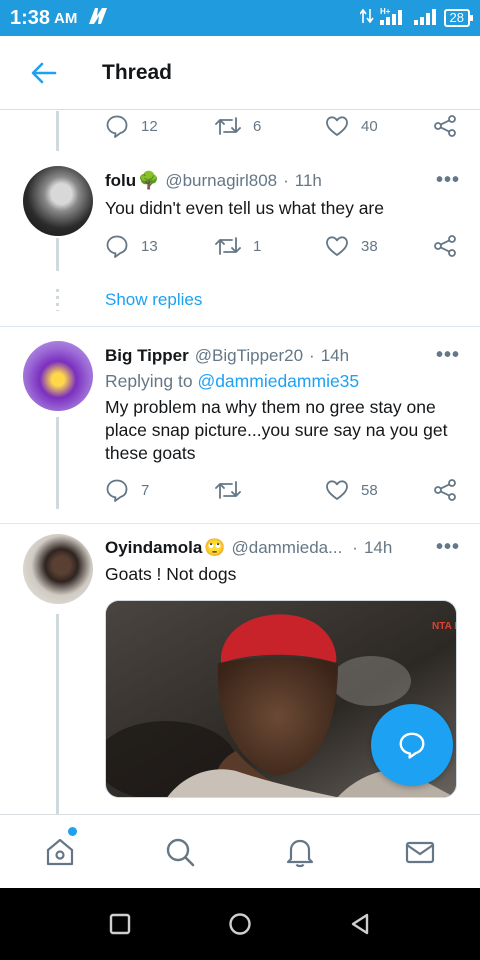  I want to click on replying-to: Replying to @dammiedammie35, so click(232, 381).